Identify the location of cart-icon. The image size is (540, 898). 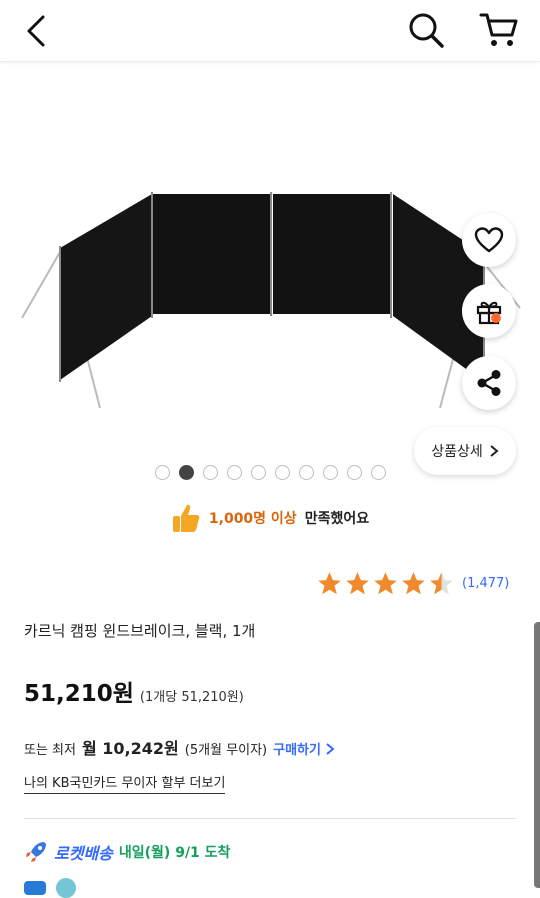
(498, 29).